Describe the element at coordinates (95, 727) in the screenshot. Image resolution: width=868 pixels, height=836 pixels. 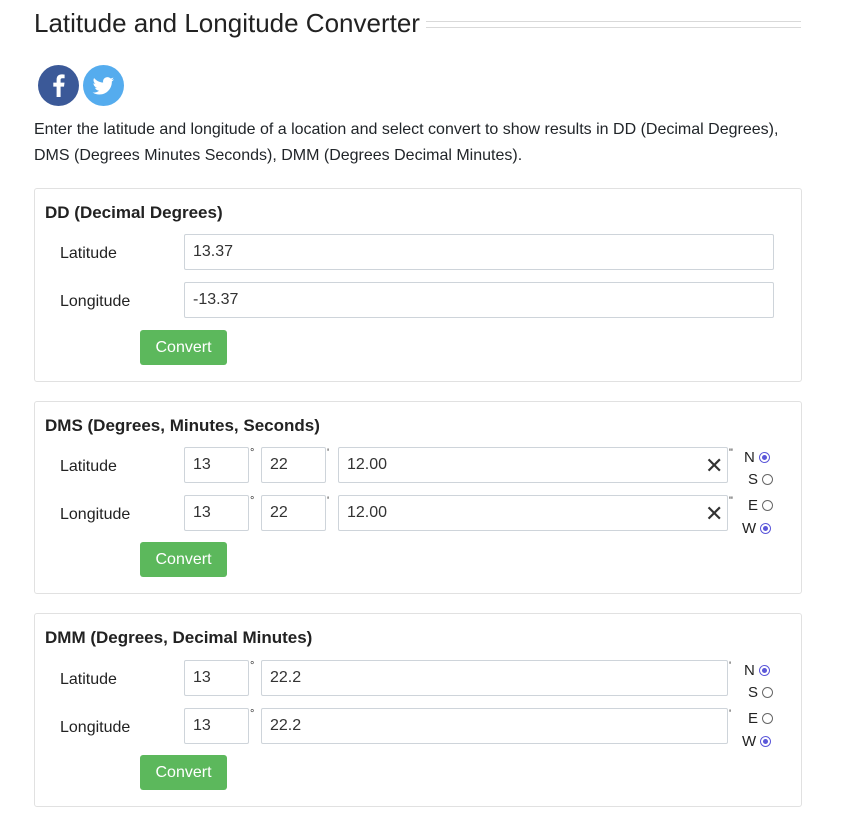
I see `dmm-longitude-label: Longitude` at that location.